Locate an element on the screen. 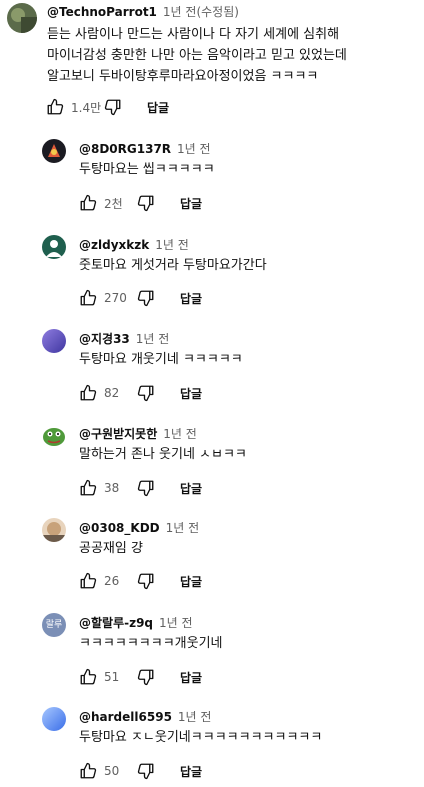 This screenshot has width=424, height=787. reply-comment: @지경33 1년 전 두탕마요 개웃기네 ㅋㅋㅋㅋㅋ 82 답글 is located at coordinates (212, 369).